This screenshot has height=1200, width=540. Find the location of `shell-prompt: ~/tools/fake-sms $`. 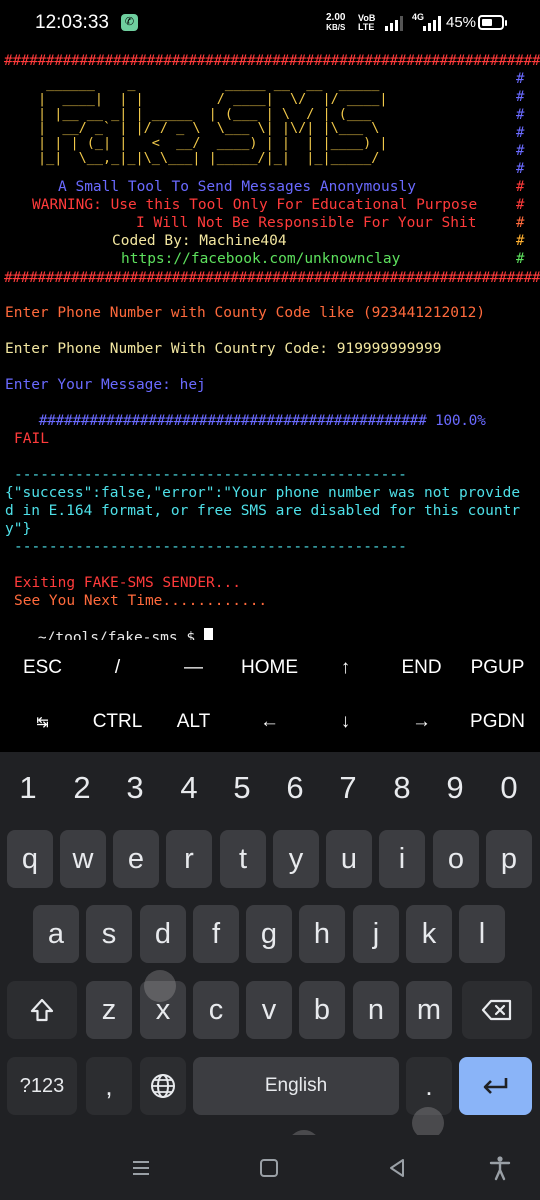

shell-prompt: ~/tools/fake-sms $ is located at coordinates (120, 635).